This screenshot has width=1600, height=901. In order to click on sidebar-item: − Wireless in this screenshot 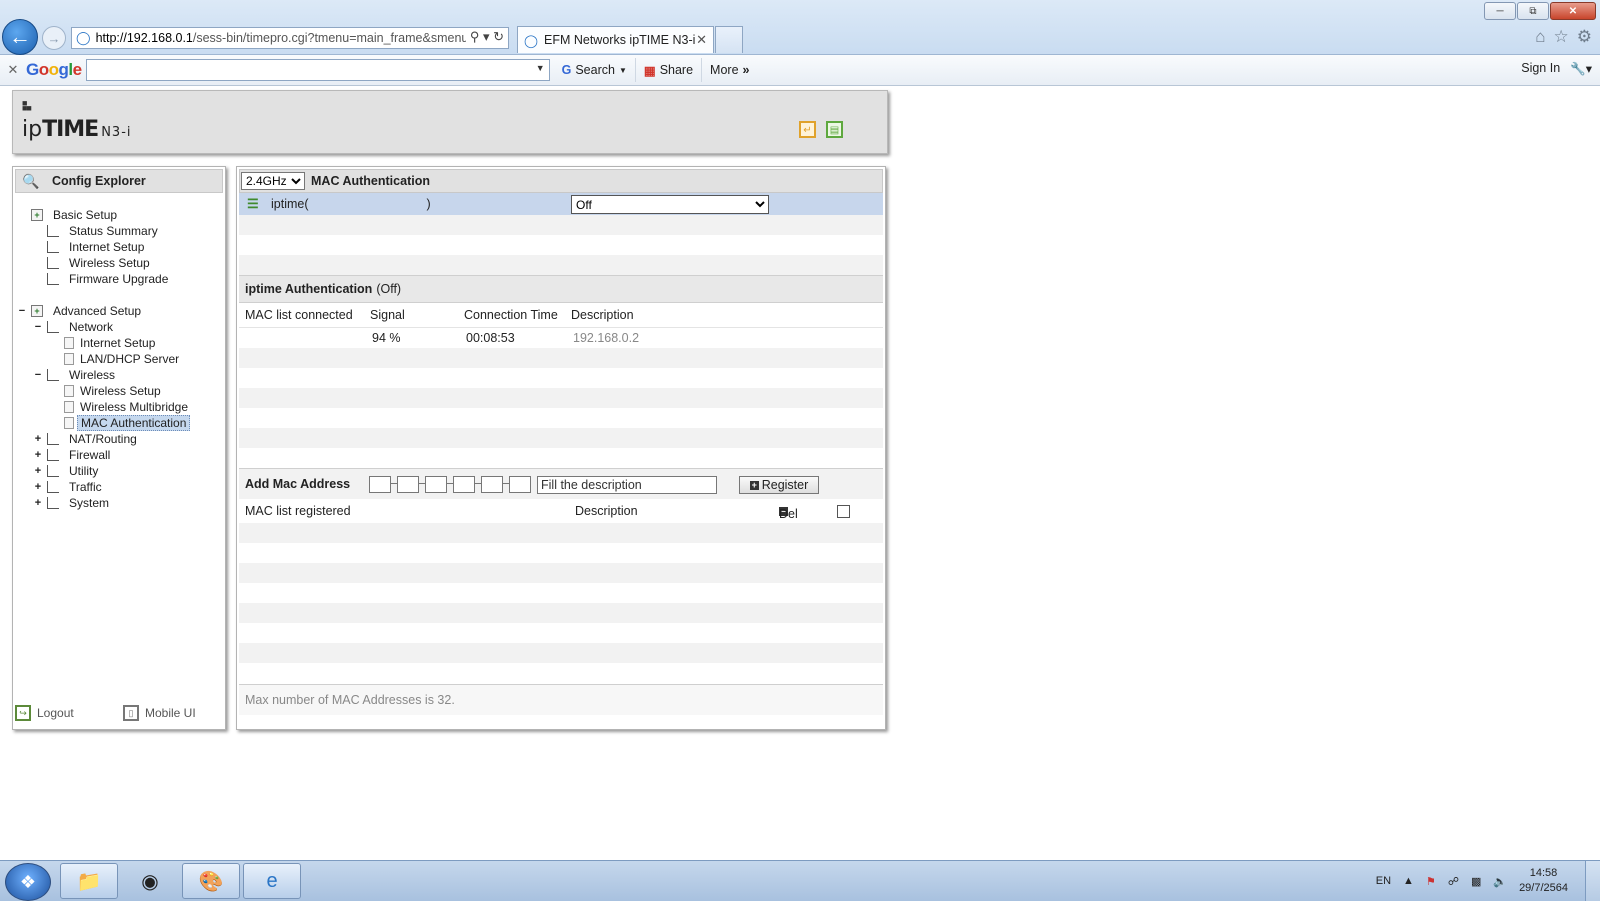, I will do `click(118, 375)`.